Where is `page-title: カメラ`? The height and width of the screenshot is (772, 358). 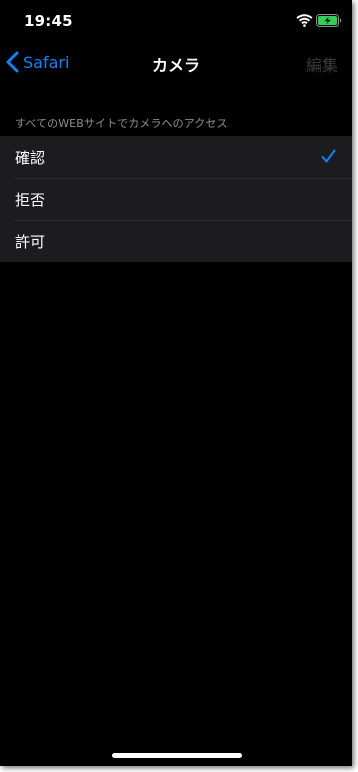
page-title: カメラ is located at coordinates (175, 65).